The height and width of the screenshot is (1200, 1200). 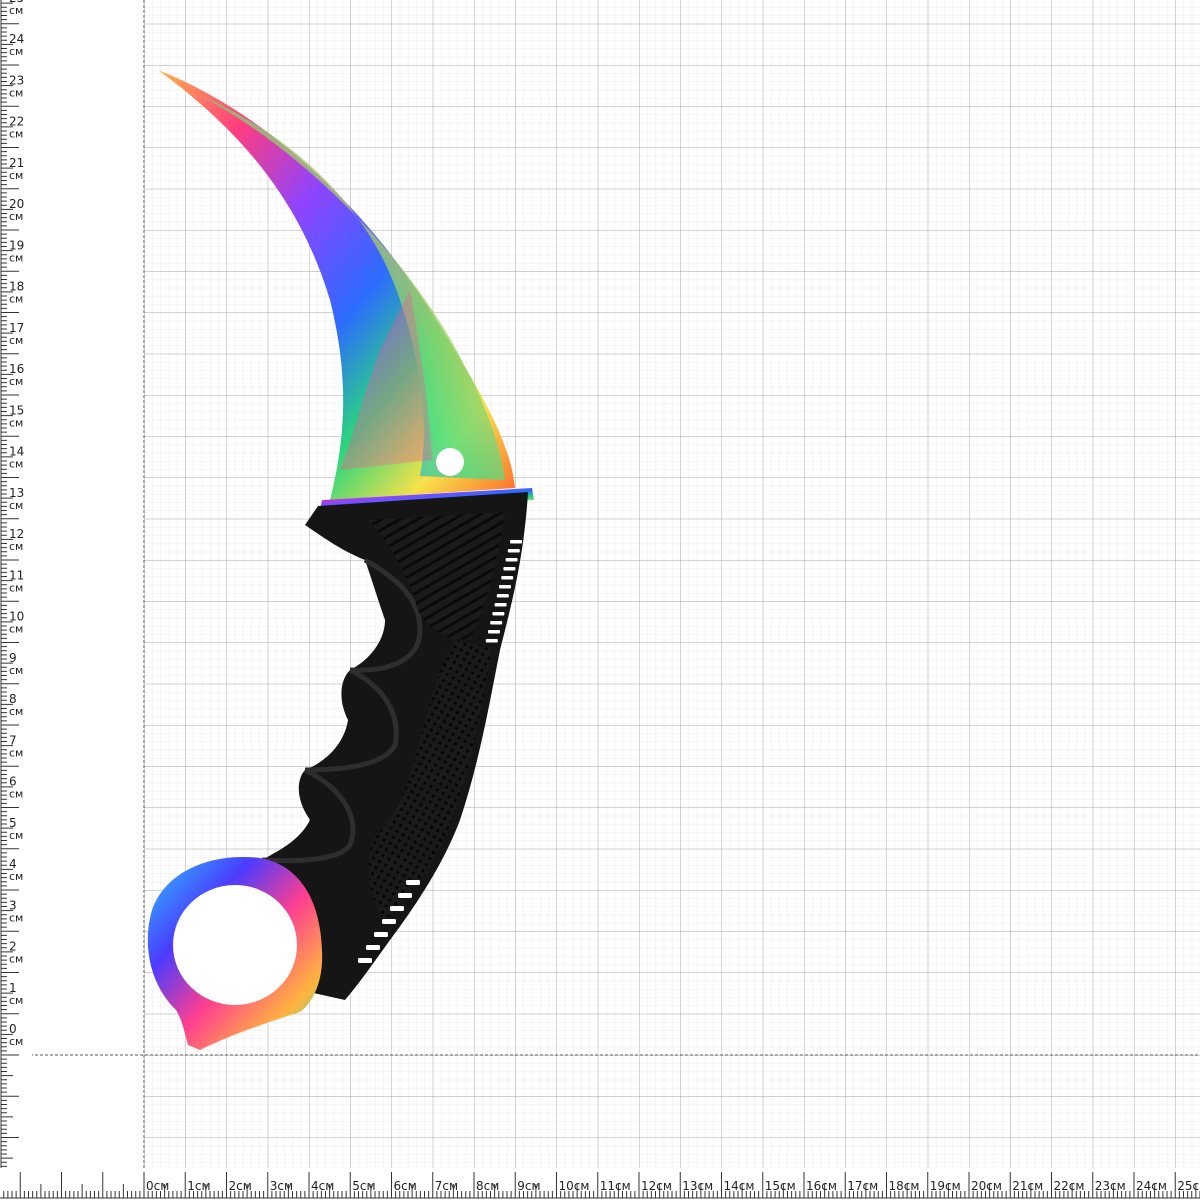 What do you see at coordinates (13, 905) in the screenshot?
I see `vertical-ruler-label: 3` at bounding box center [13, 905].